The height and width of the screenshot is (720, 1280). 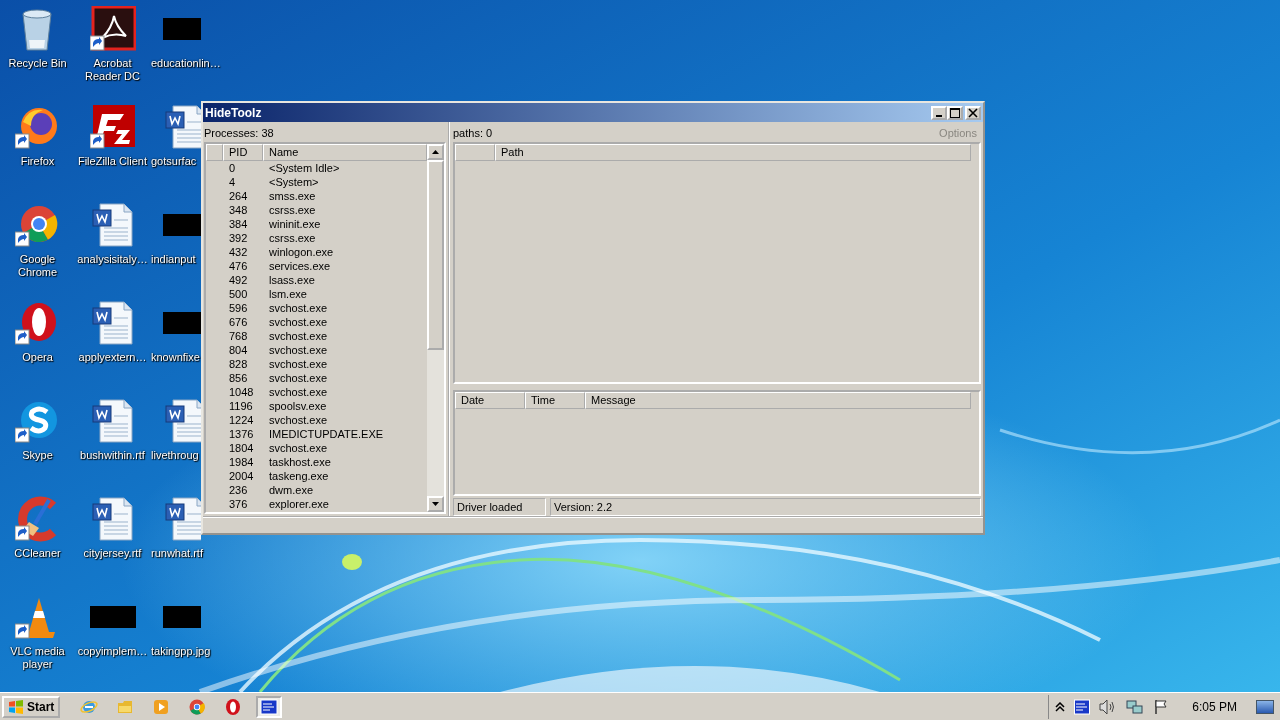 I want to click on icon-label: VLC media player, so click(x=37, y=658).